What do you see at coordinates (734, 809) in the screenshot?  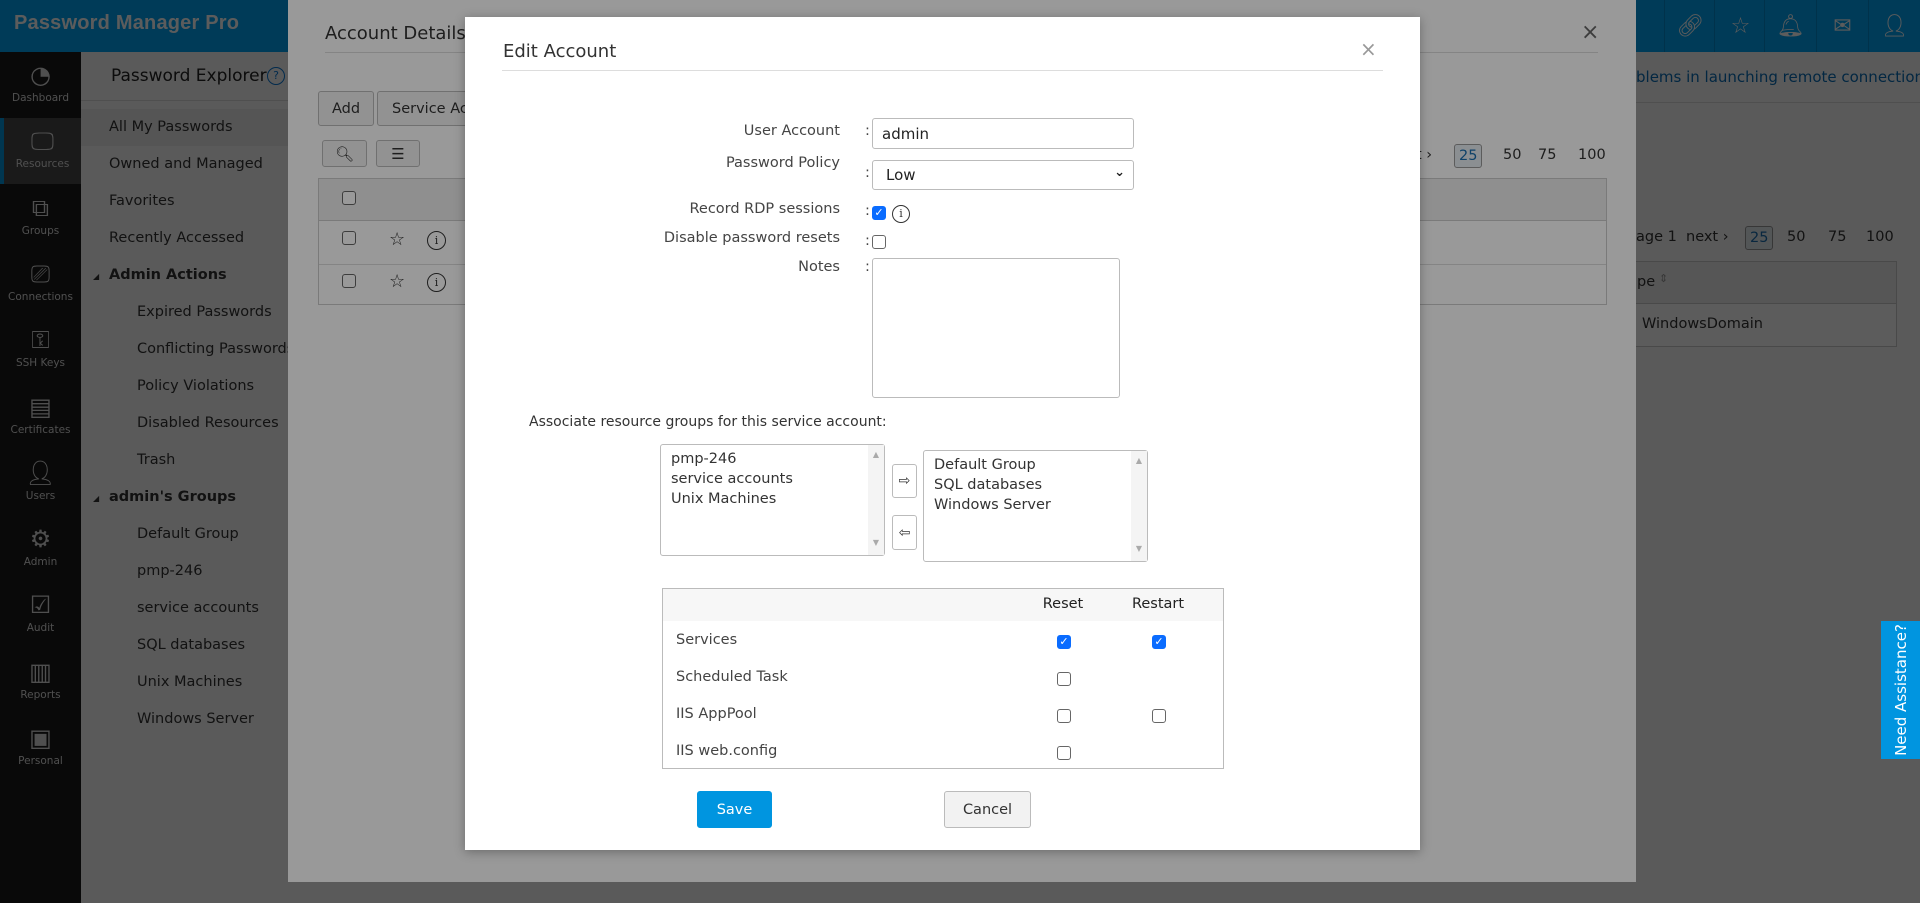 I see `save-button: Save` at bounding box center [734, 809].